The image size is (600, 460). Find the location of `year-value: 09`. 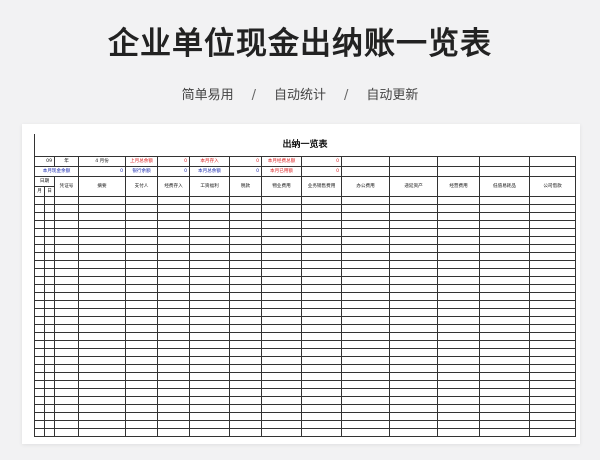

year-value: 09 is located at coordinates (44, 161).